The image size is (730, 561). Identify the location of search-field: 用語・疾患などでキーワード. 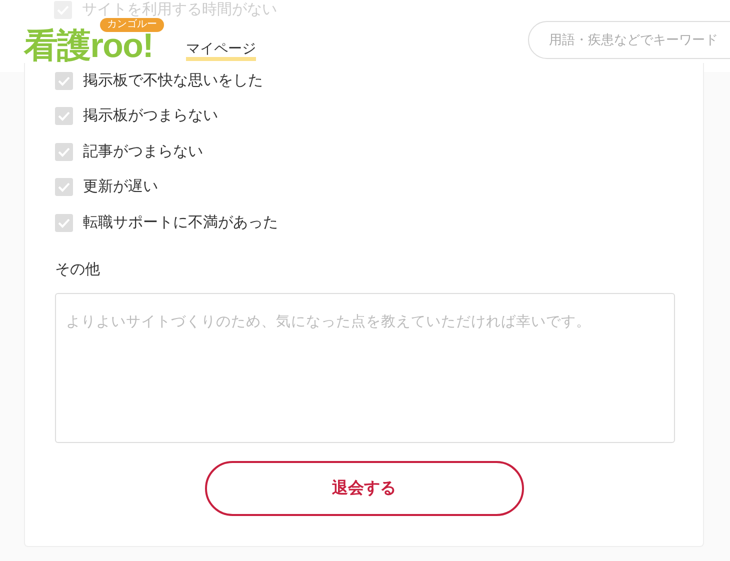
(629, 40).